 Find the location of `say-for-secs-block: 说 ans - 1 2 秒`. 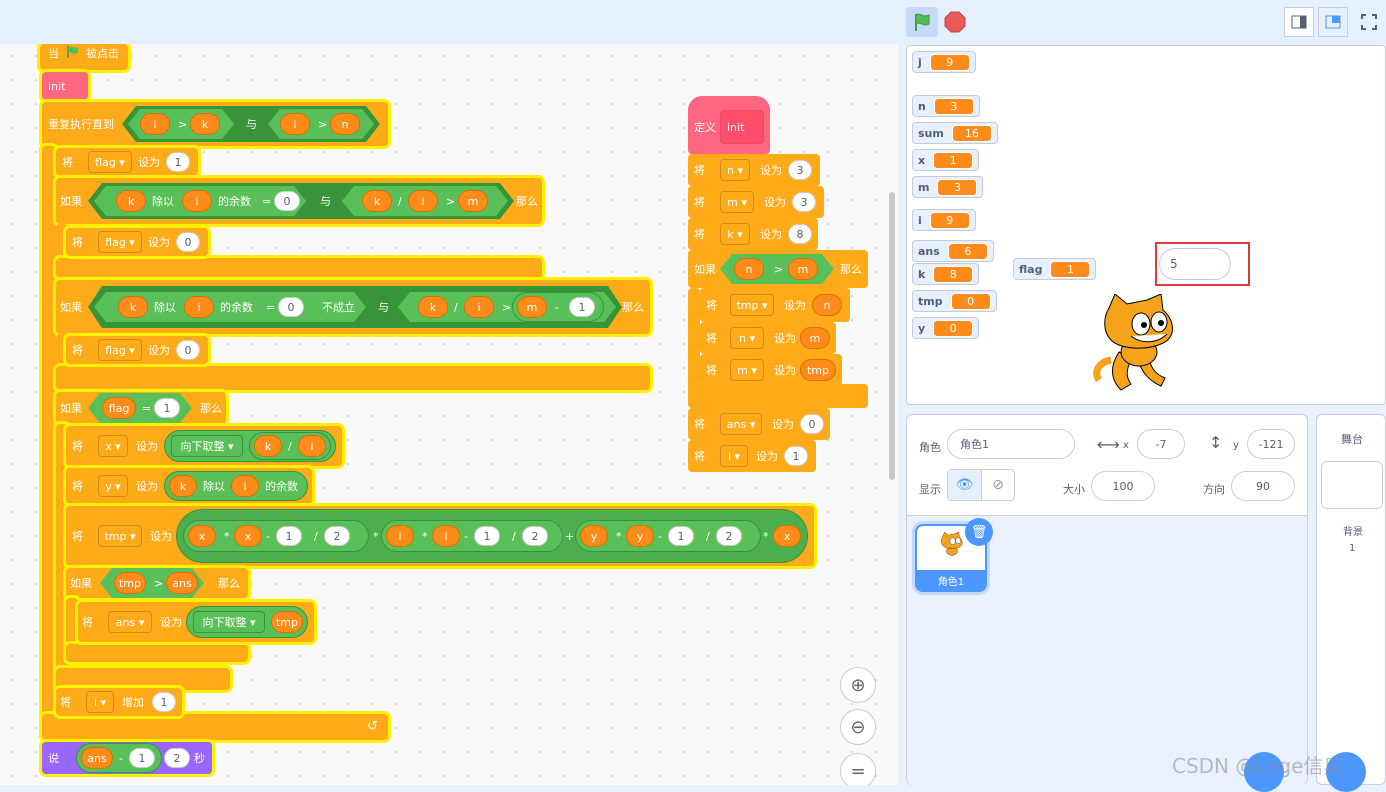

say-for-secs-block: 说 ans - 1 2 秒 is located at coordinates (127, 758).